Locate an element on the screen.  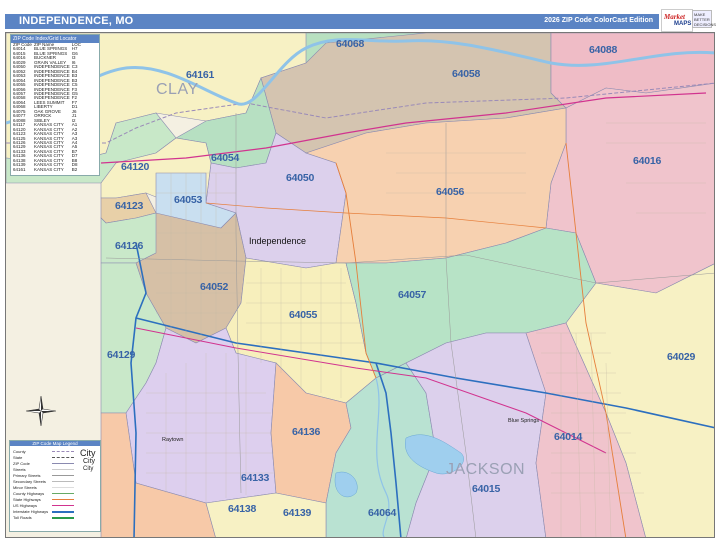
zip-label: 64058 is located at coordinates (466, 74).